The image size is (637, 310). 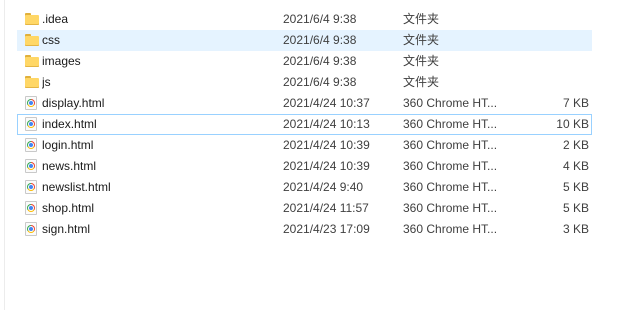 What do you see at coordinates (575, 229) in the screenshot?
I see `file-size: 3 KB` at bounding box center [575, 229].